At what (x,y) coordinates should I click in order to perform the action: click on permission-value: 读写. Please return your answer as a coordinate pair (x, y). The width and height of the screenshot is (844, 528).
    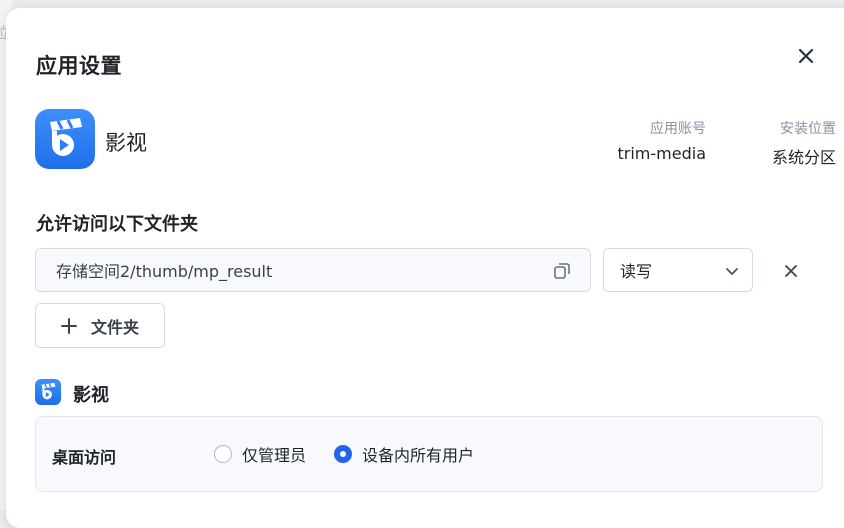
    Looking at the image, I should click on (636, 271).